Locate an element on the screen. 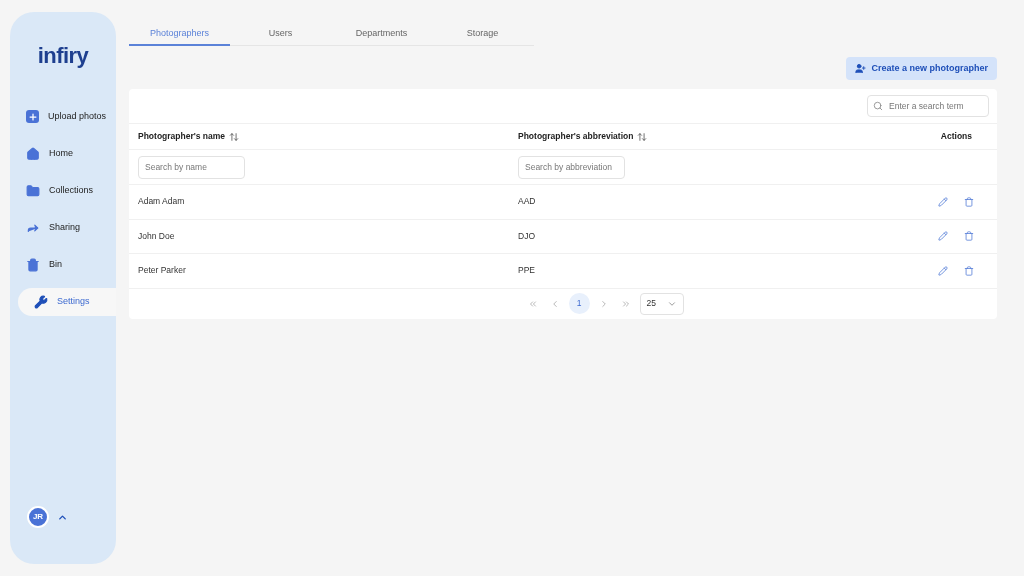 The image size is (1024, 576). tab: Users is located at coordinates (280, 35).